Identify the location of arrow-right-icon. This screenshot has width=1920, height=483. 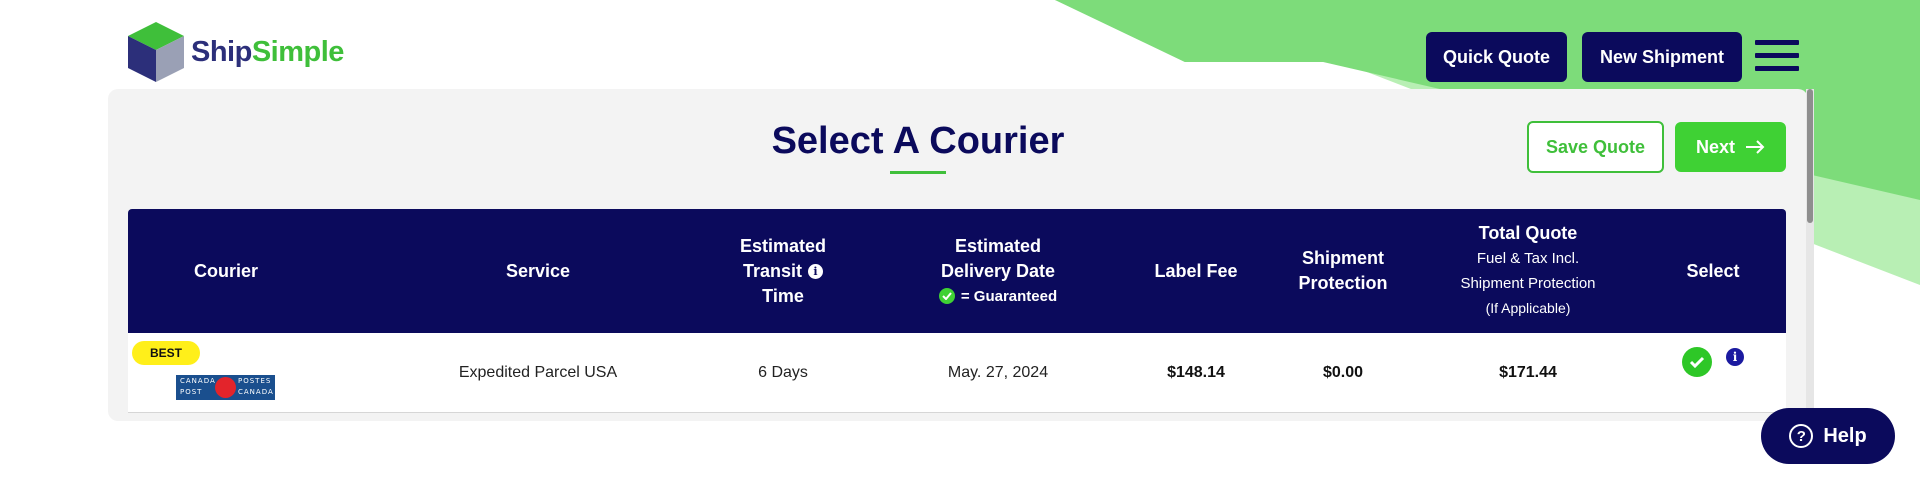
(1755, 147).